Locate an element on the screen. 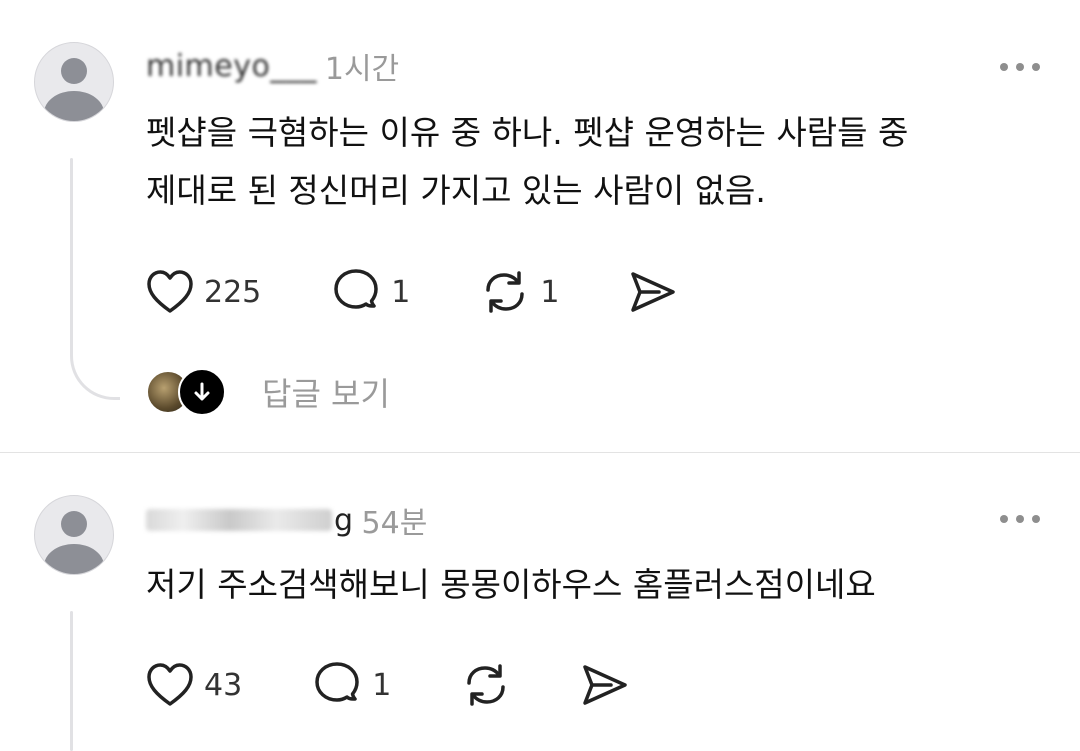 This screenshot has height=751, width=1080. post-text: 저기 주소검색해보니 몽몽이하우스 홈플러스점이네요 is located at coordinates (596, 585).